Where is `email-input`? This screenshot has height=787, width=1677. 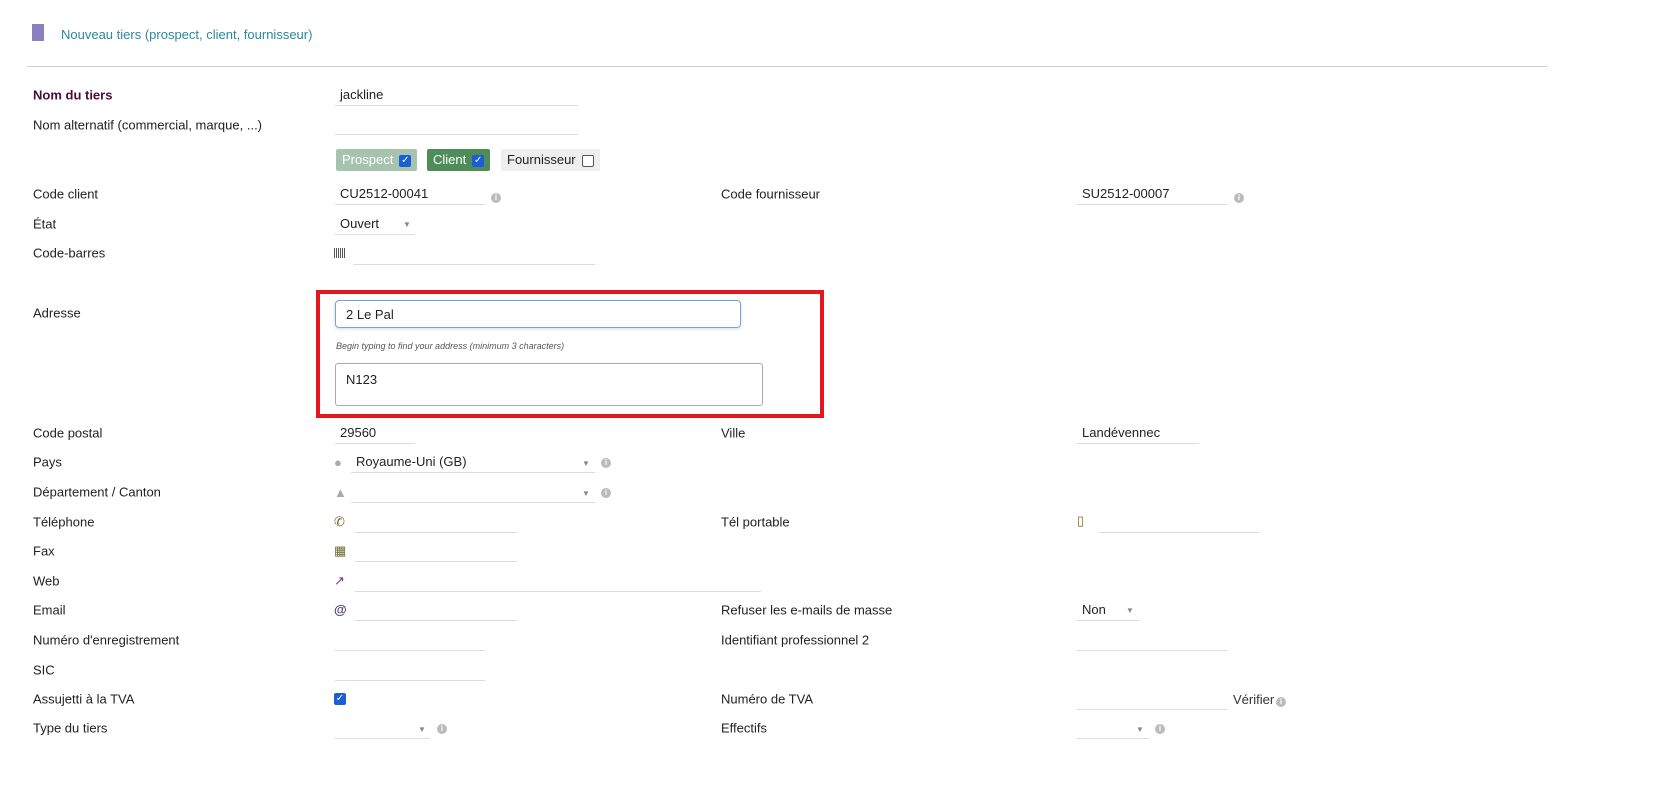
email-input is located at coordinates (436, 610).